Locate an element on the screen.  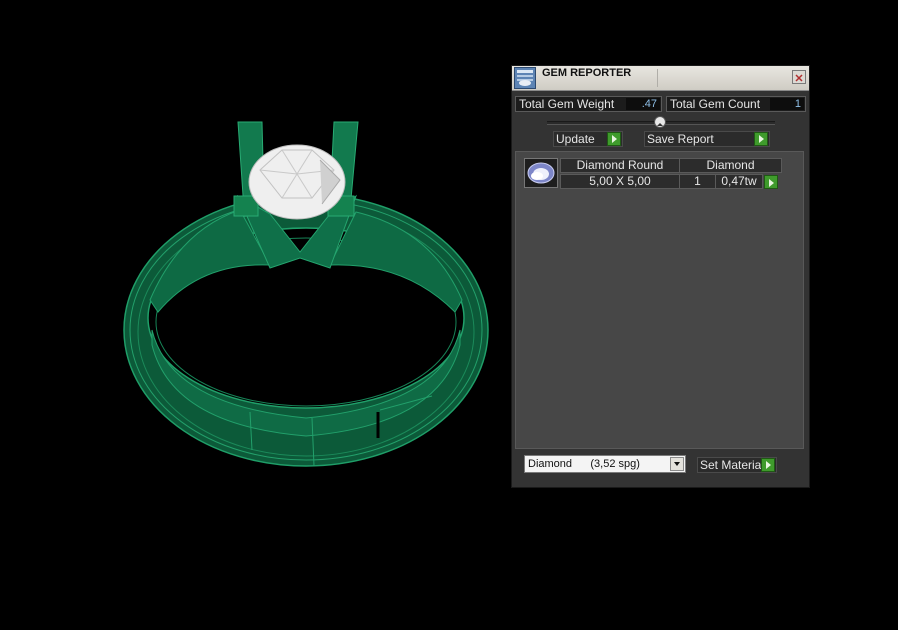
total-gem-weight-field: Total Gem Weight .47 is located at coordinates (588, 104).